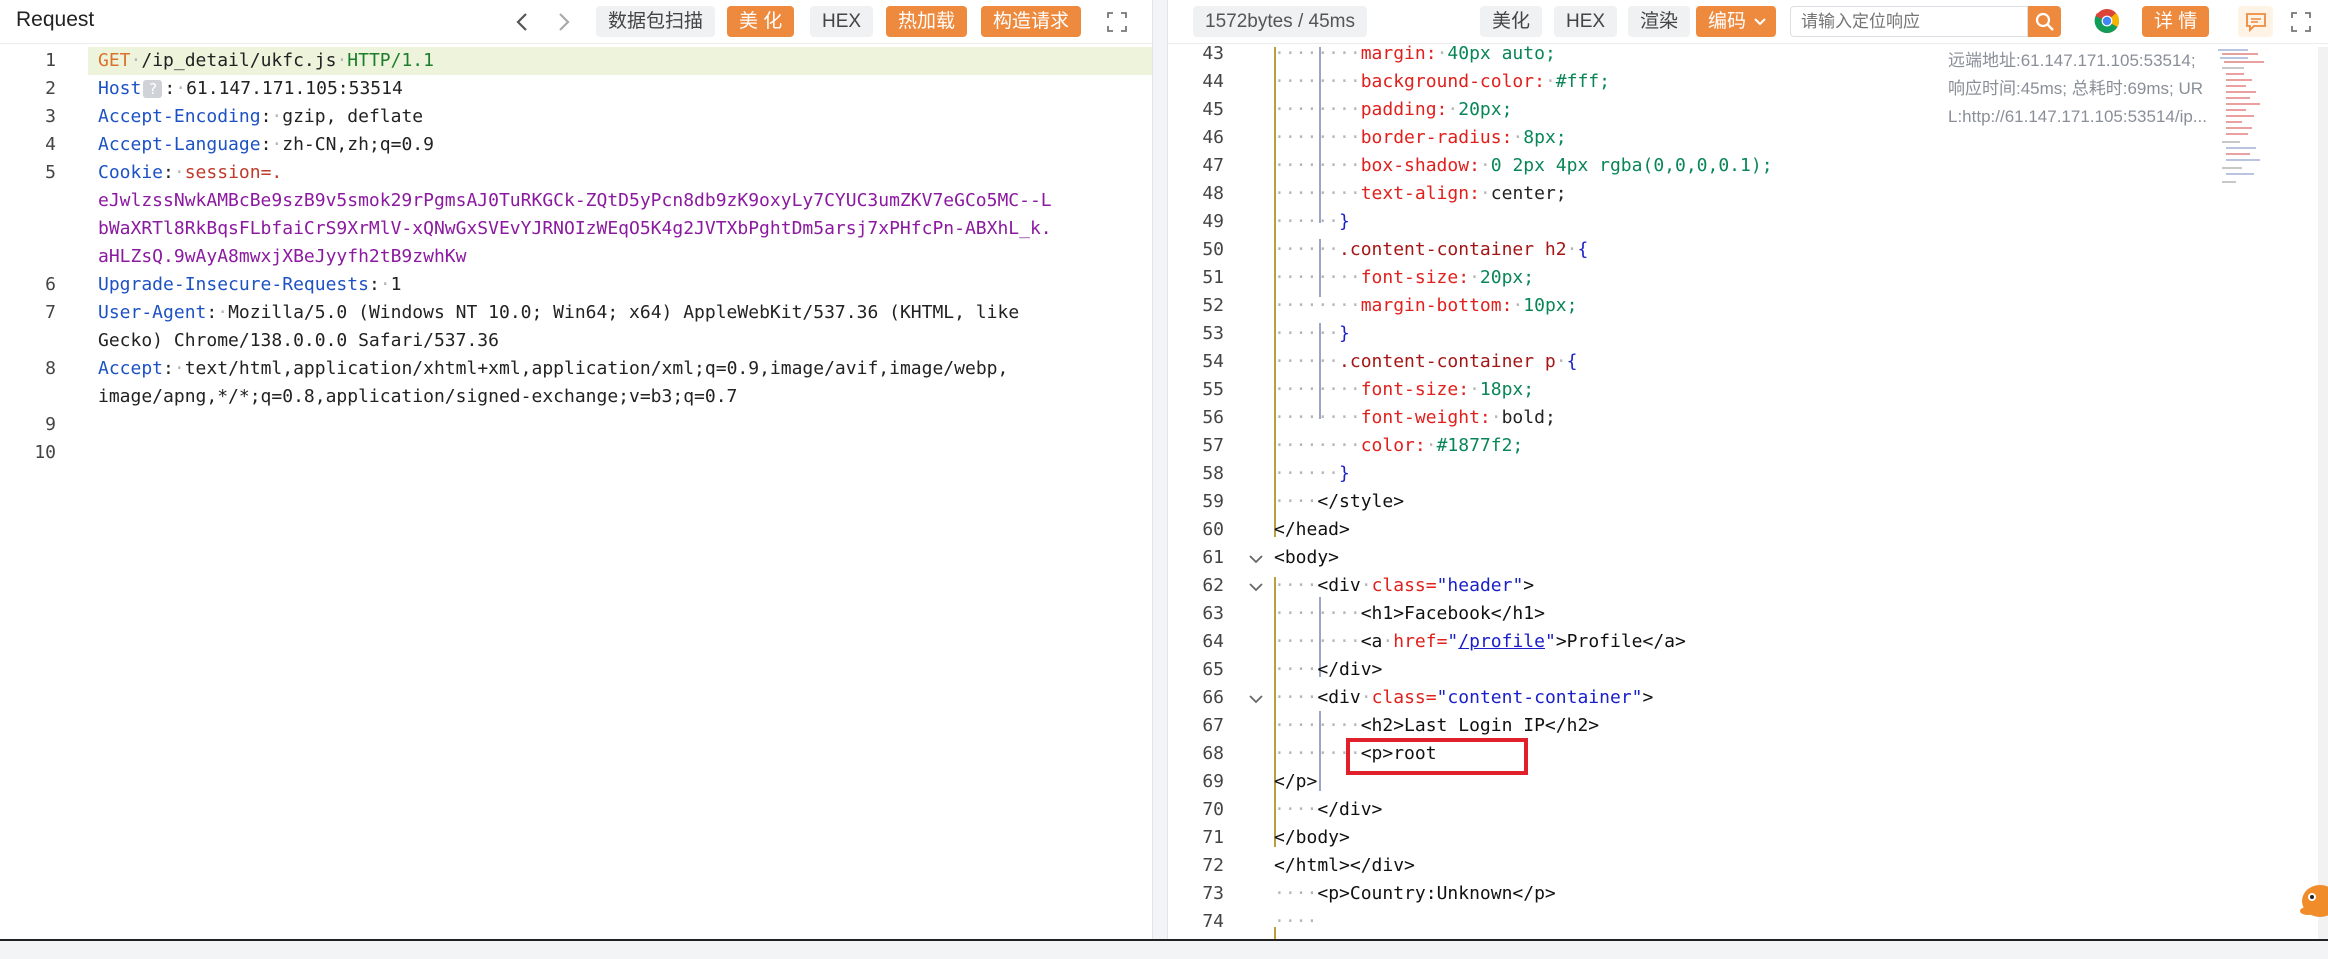  What do you see at coordinates (1620, 641) in the screenshot?
I see `html-tag: >Profile</a>` at bounding box center [1620, 641].